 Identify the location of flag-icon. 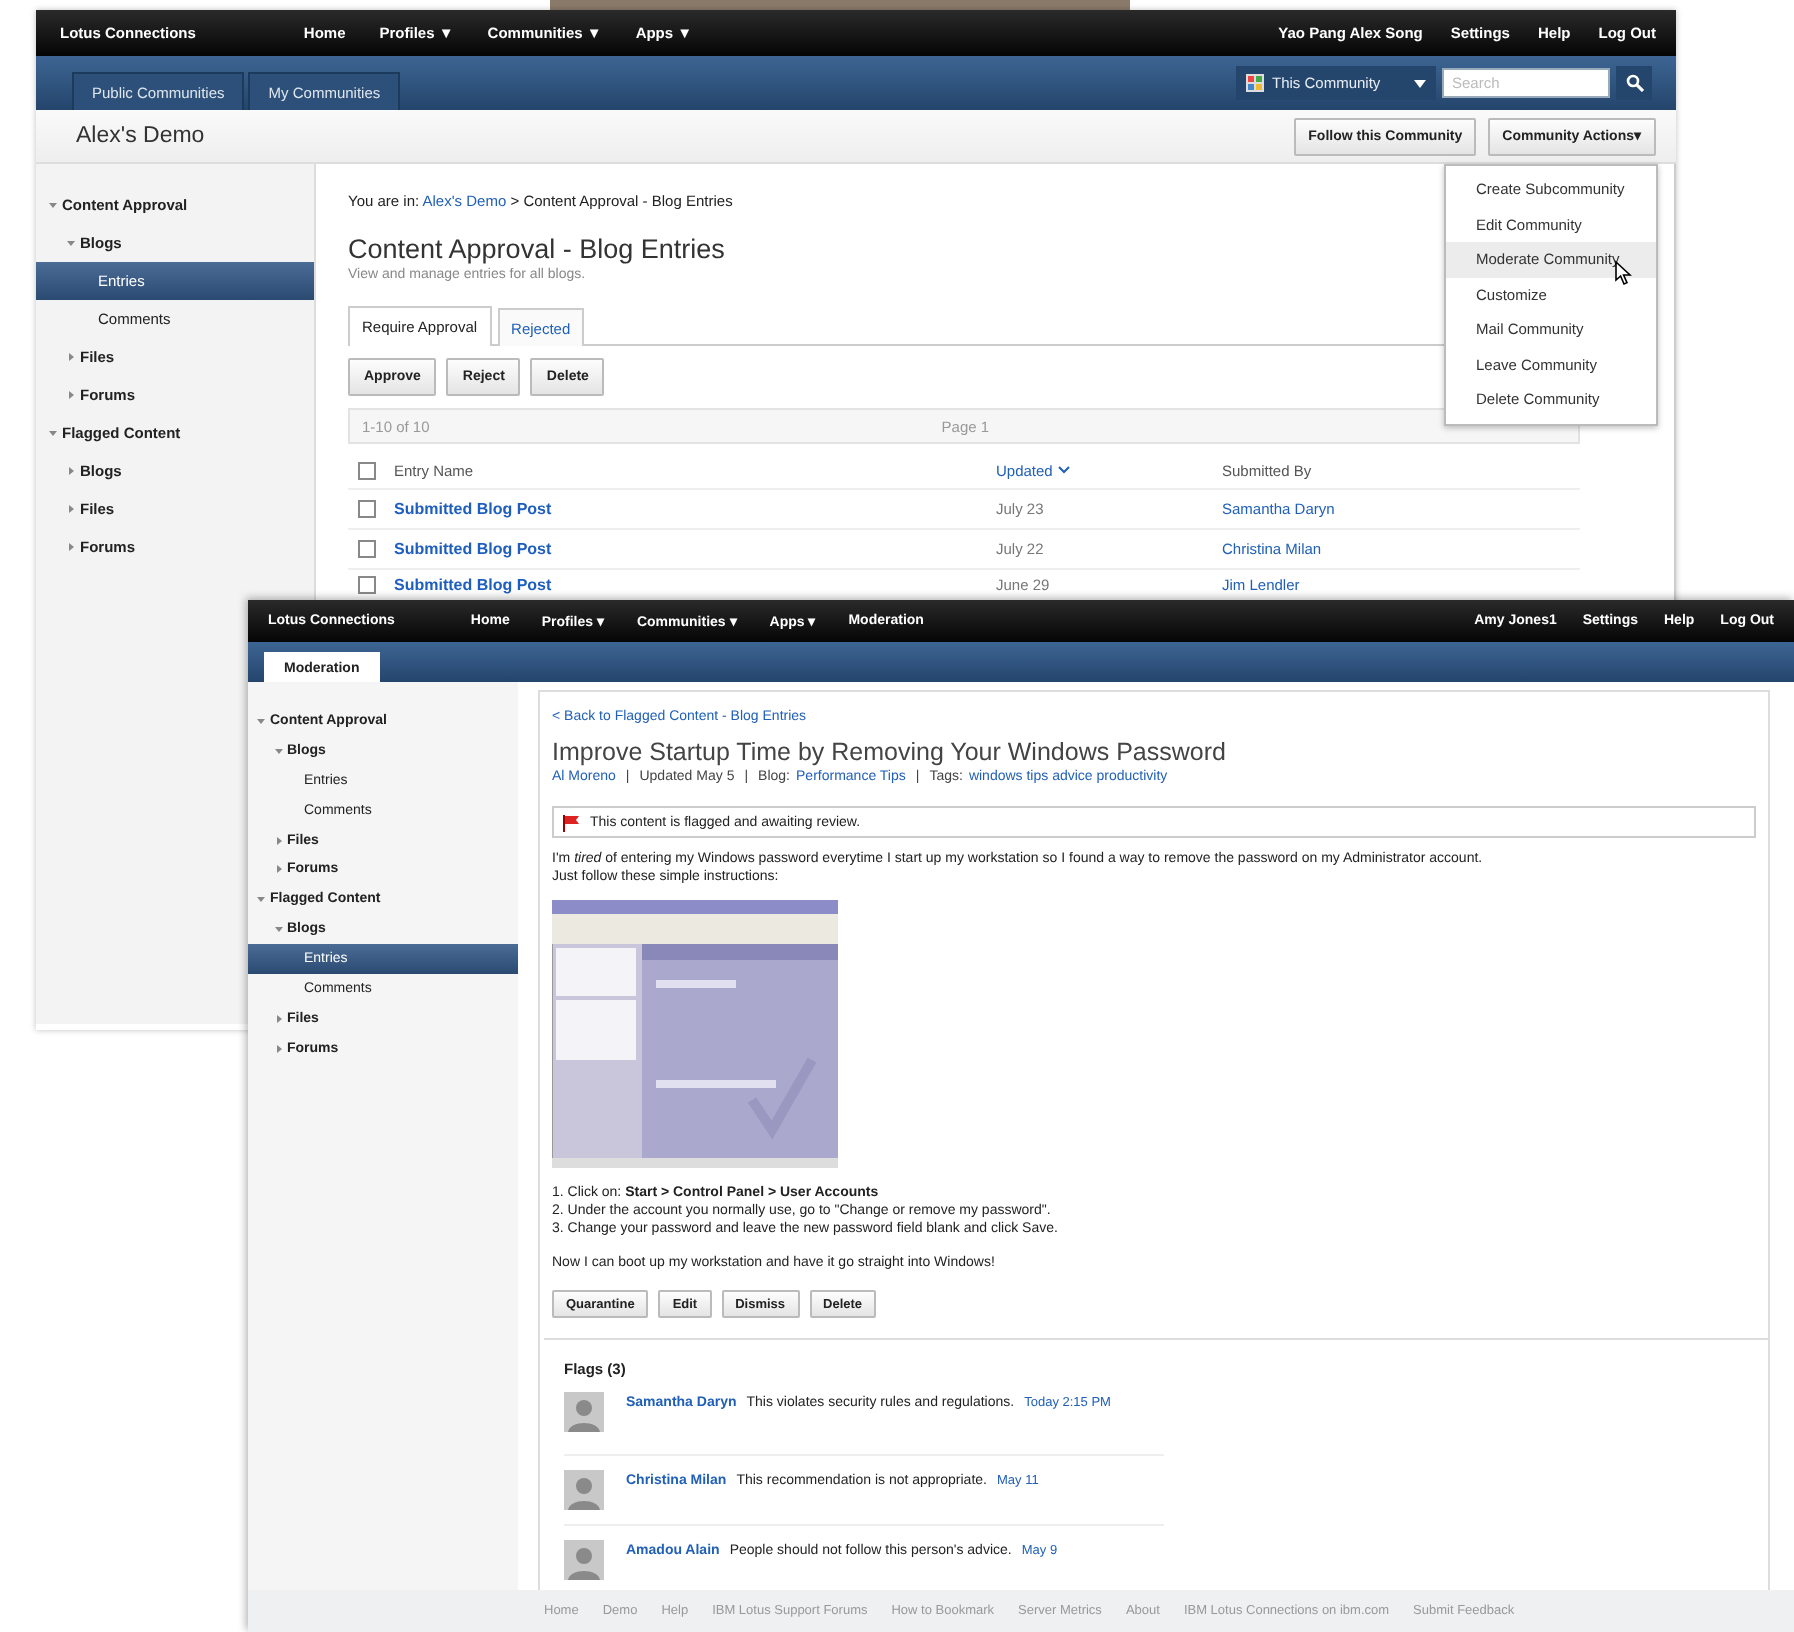
(571, 822).